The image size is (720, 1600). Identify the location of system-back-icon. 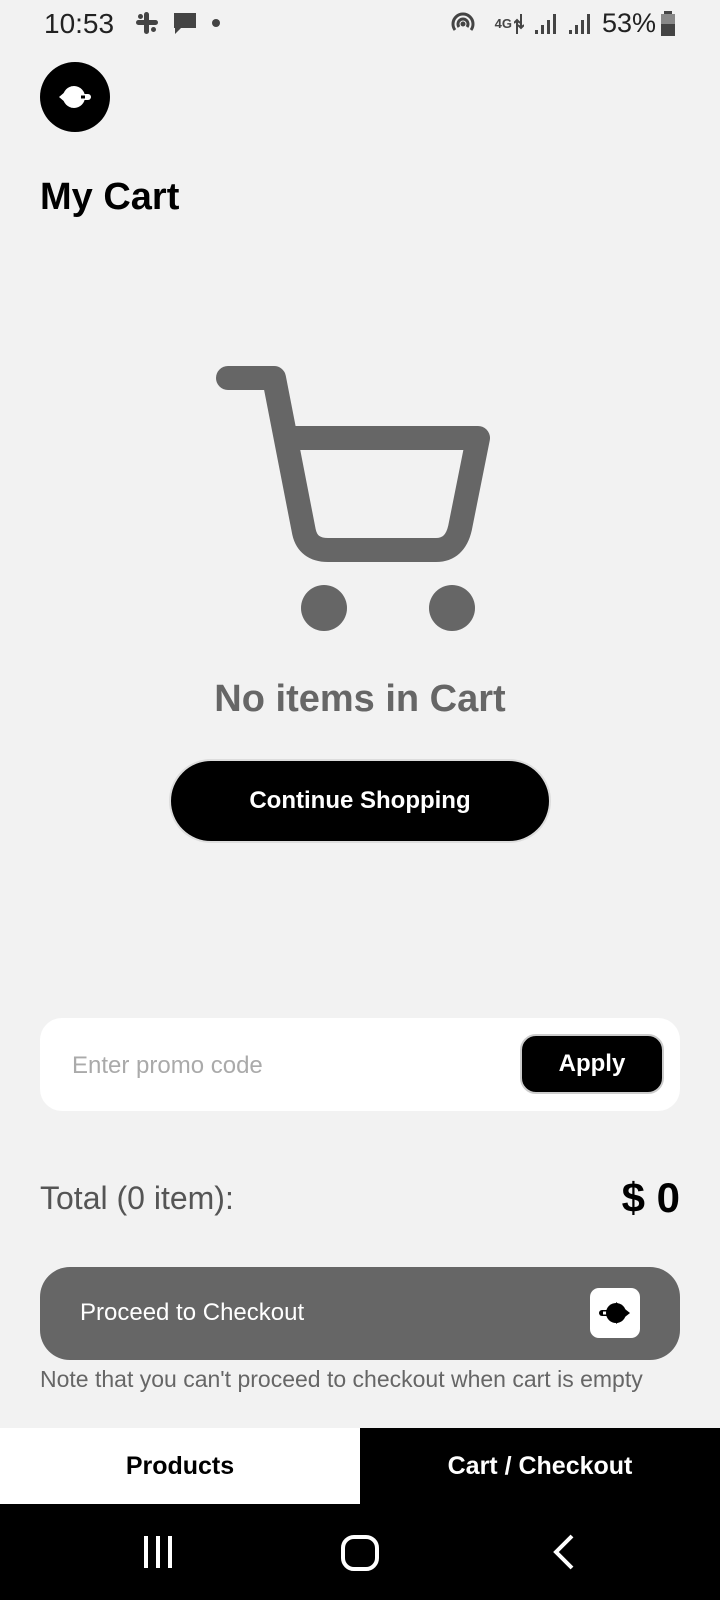
(565, 1552).